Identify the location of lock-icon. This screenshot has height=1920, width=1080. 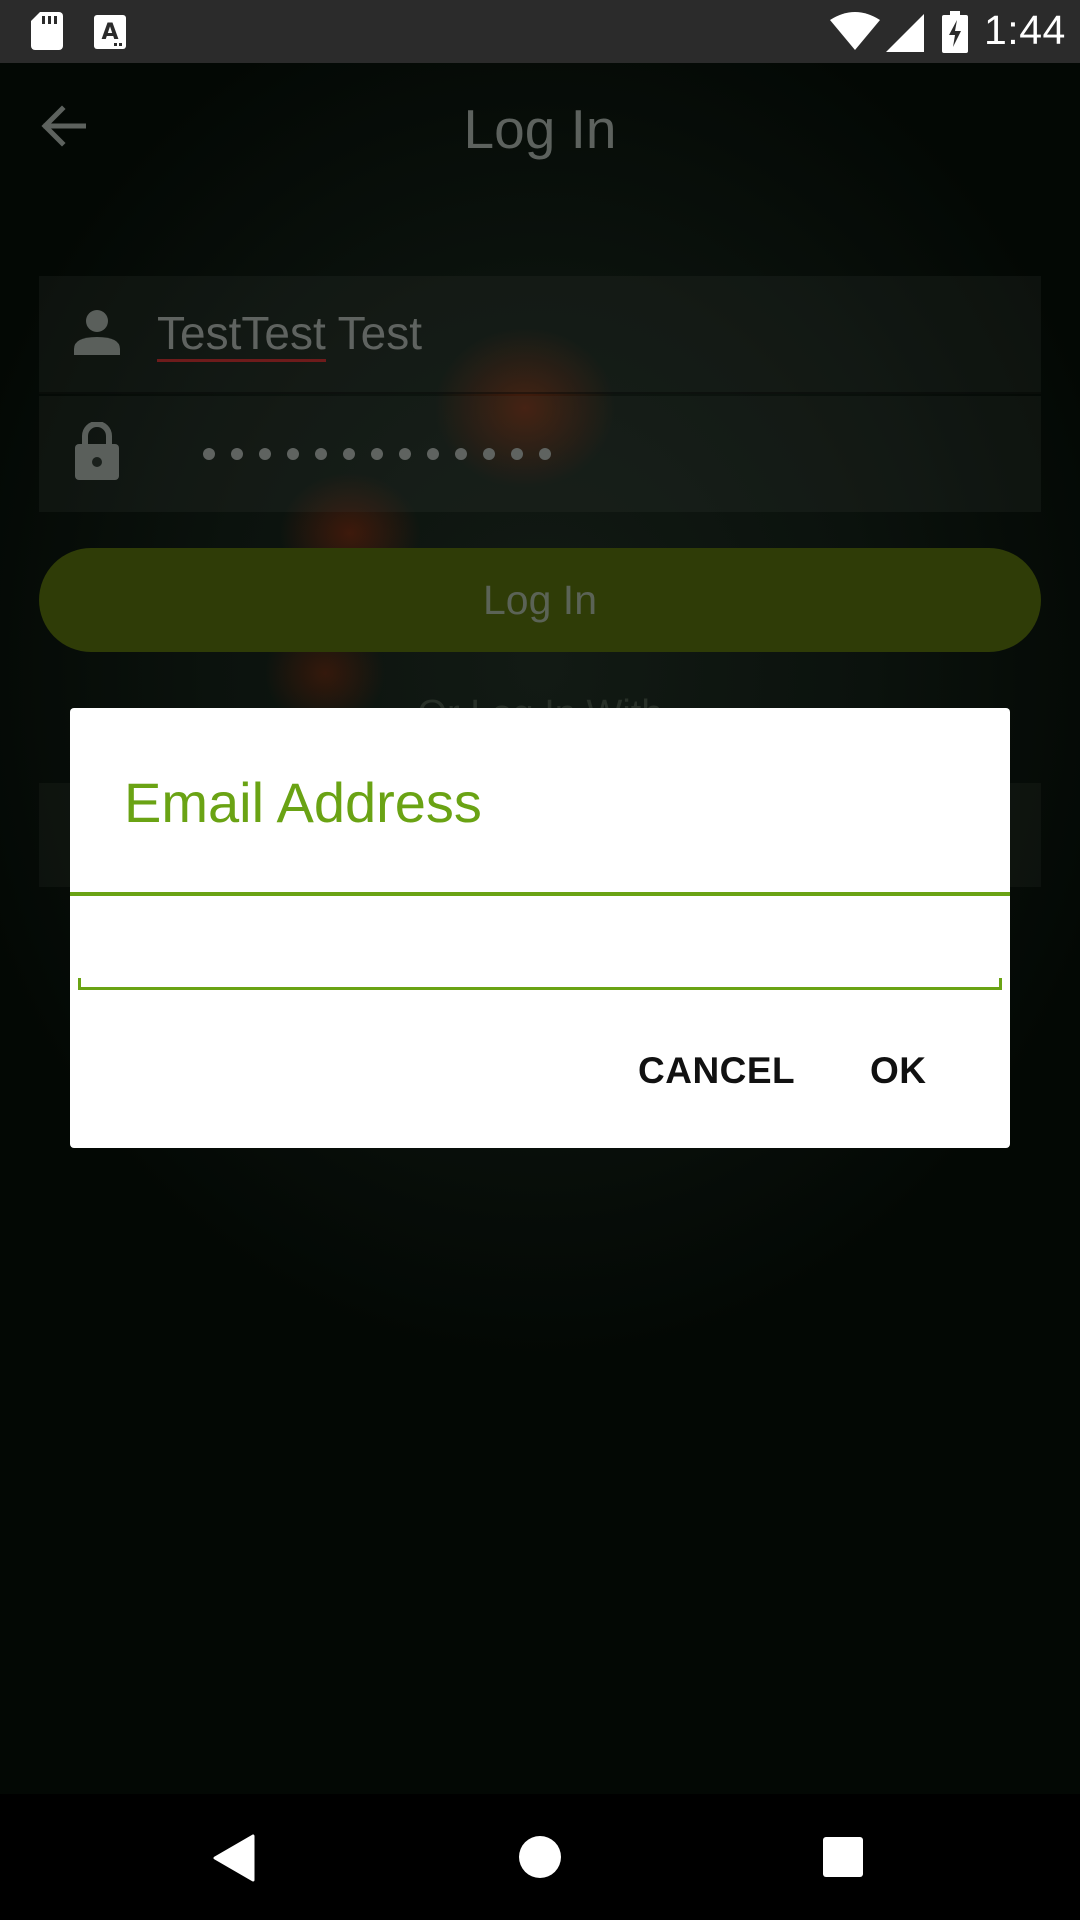
(97, 451).